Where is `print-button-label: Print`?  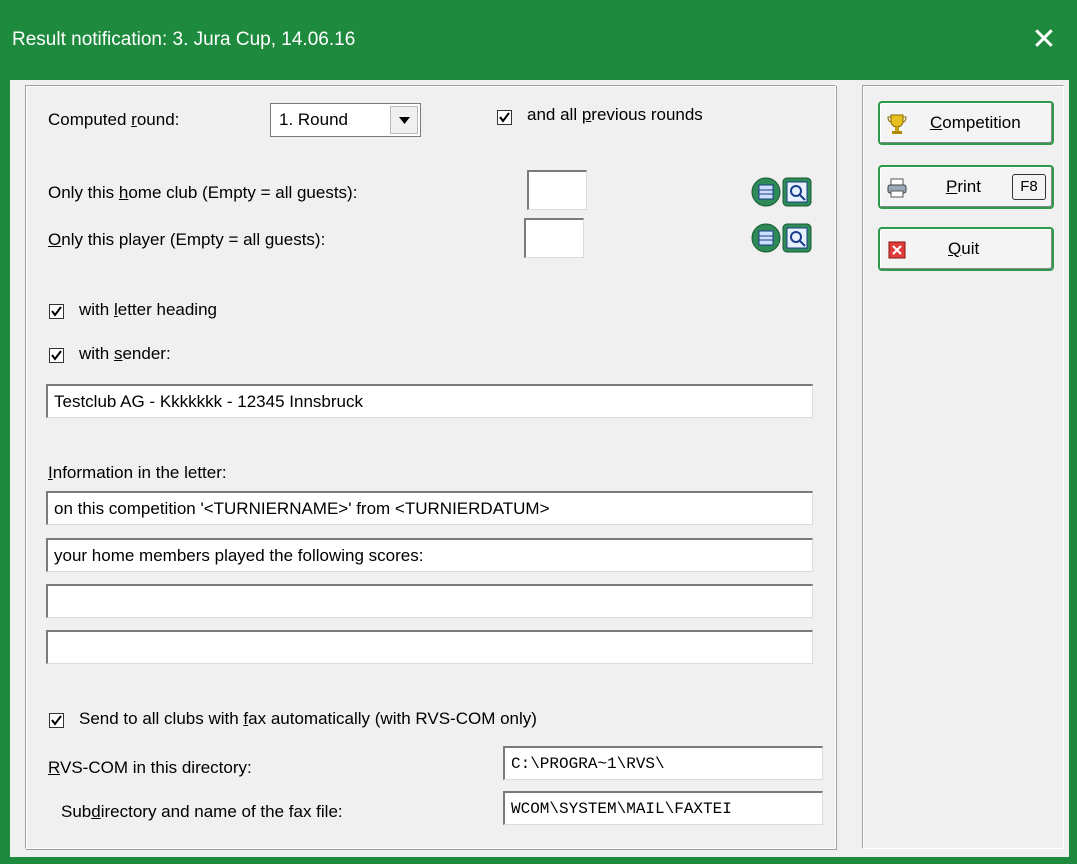
print-button-label: Print is located at coordinates (963, 186).